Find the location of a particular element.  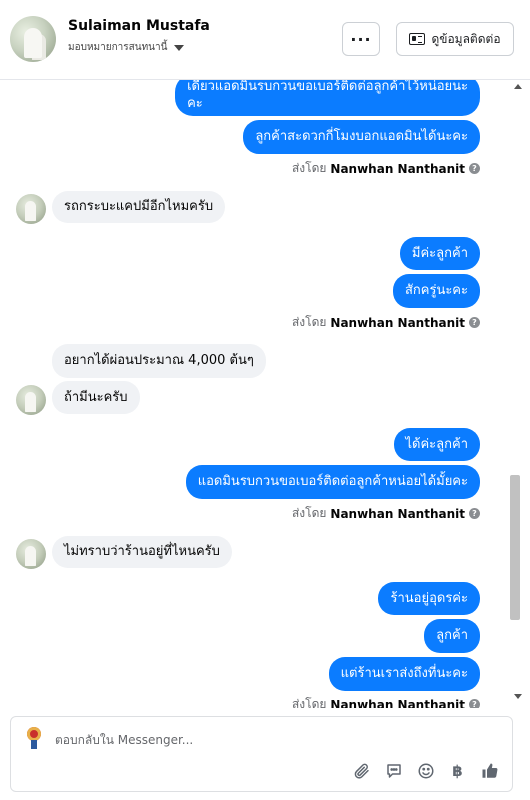

more-options-button: ··· is located at coordinates (361, 39).